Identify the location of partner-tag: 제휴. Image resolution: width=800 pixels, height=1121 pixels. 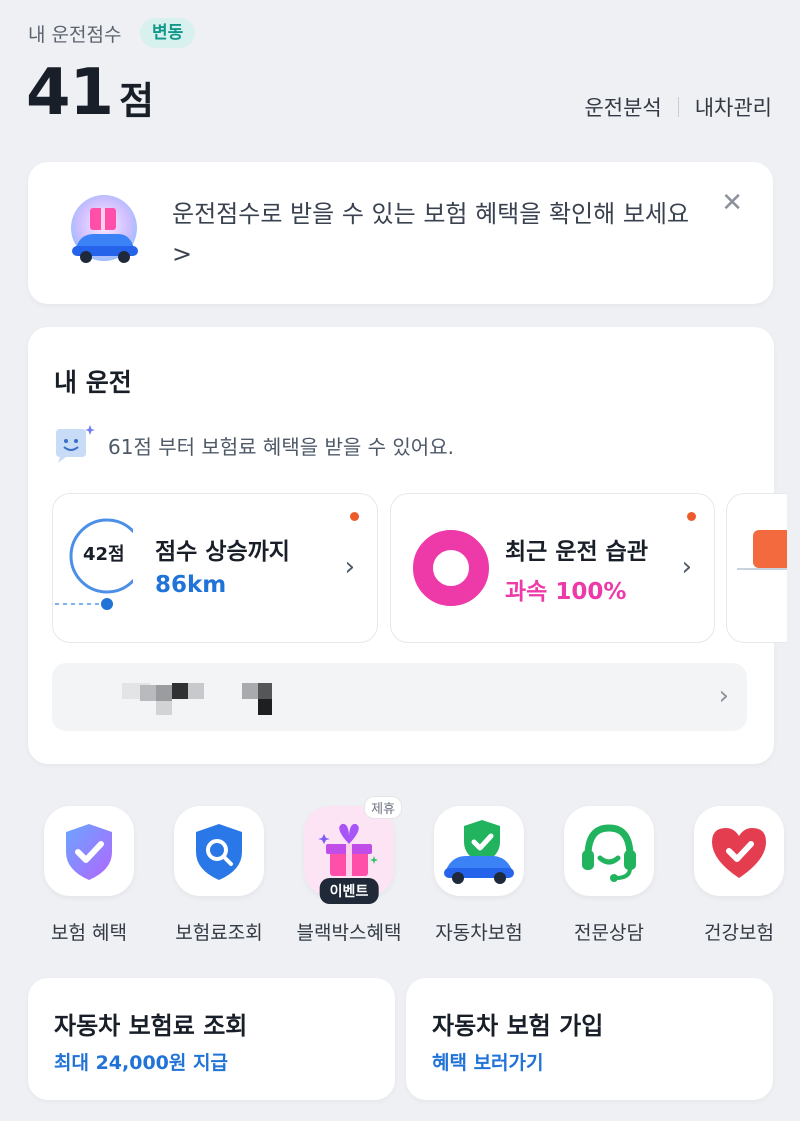
(383, 807).